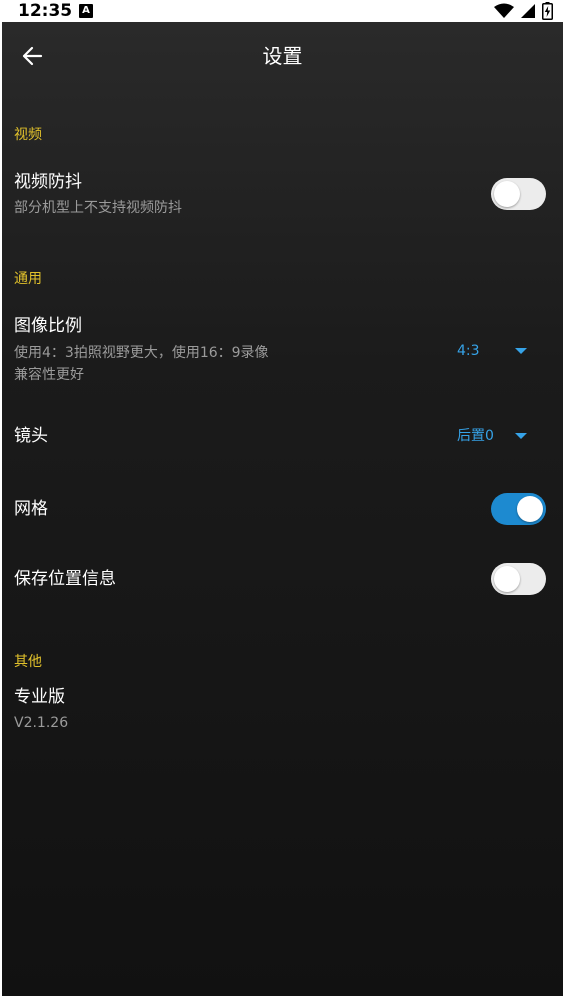 Image resolution: width=565 pixels, height=998 pixels. I want to click on pref-summary: 部分机型上不支持视频防抖, so click(98, 208).